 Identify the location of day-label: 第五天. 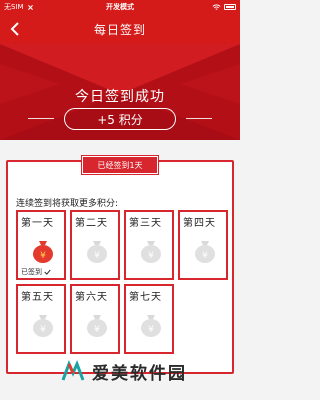
(37, 297).